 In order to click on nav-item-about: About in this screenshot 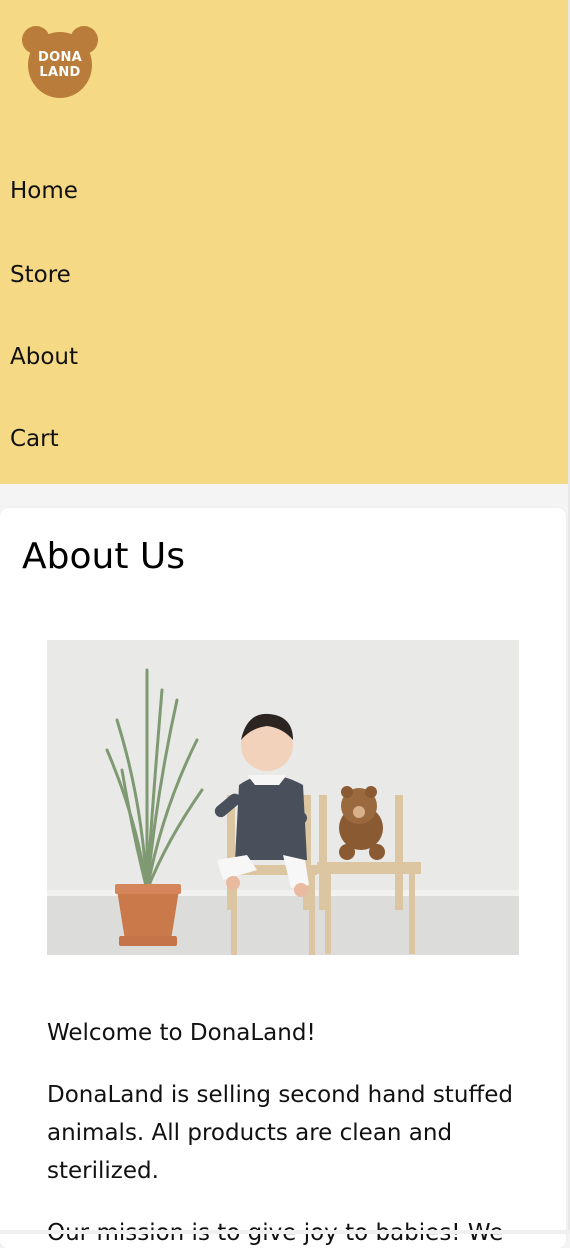, I will do `click(44, 357)`.